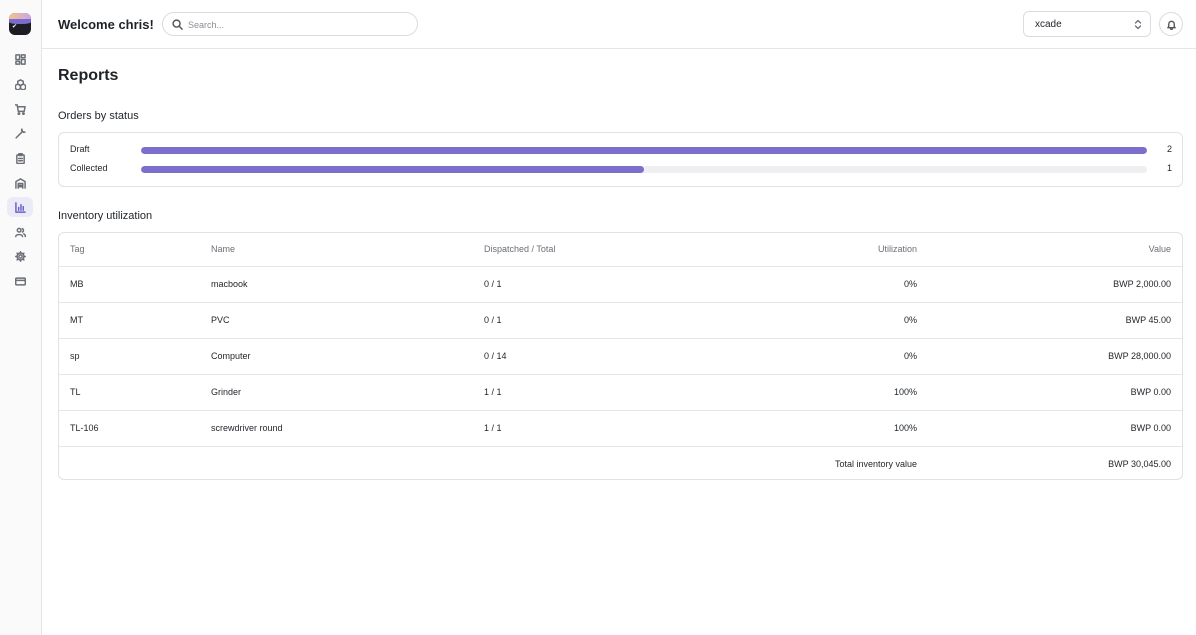 The image size is (1196, 635). Describe the element at coordinates (1048, 24) in the screenshot. I see `organization-select-value: xcade` at that location.